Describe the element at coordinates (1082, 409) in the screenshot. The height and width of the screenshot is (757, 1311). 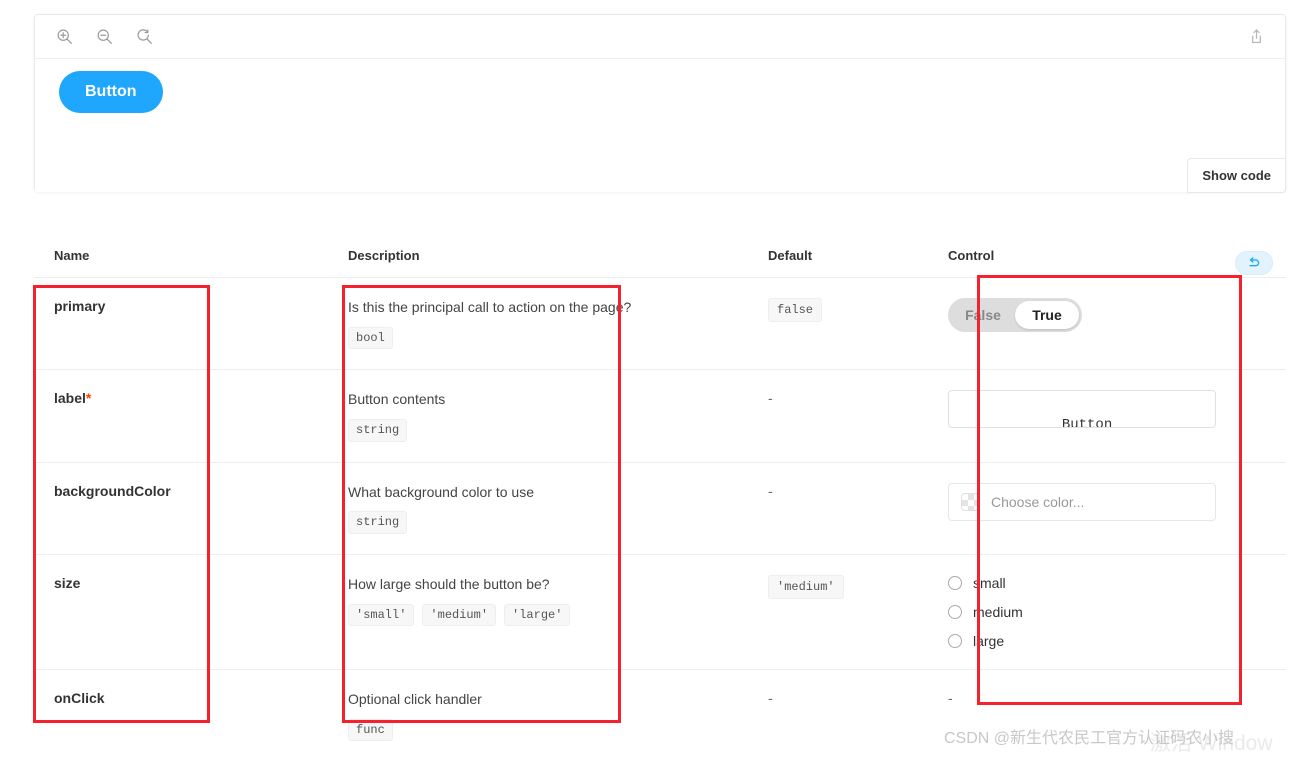
I see `label-text-control: Button` at that location.